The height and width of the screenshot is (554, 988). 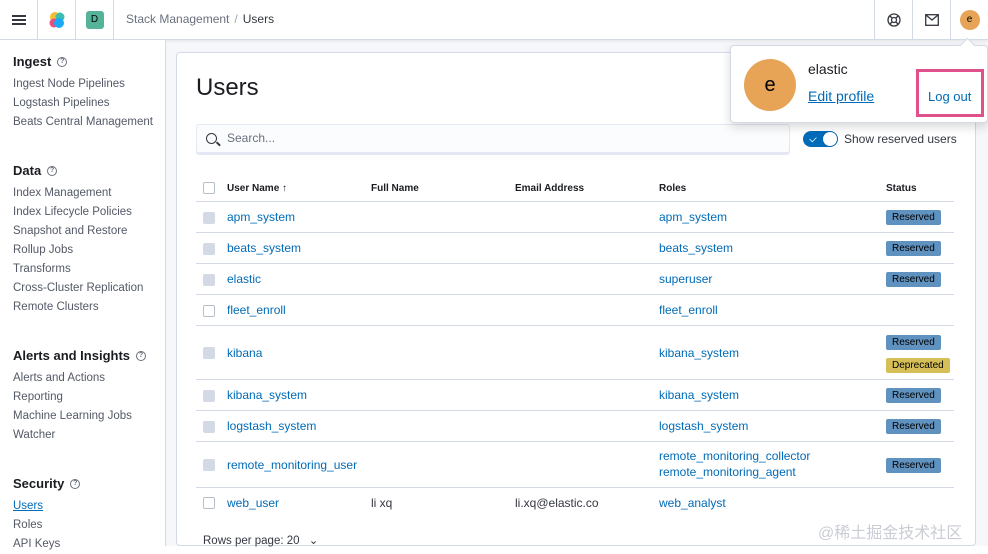 What do you see at coordinates (672, 188) in the screenshot?
I see `column-roles: Roles` at bounding box center [672, 188].